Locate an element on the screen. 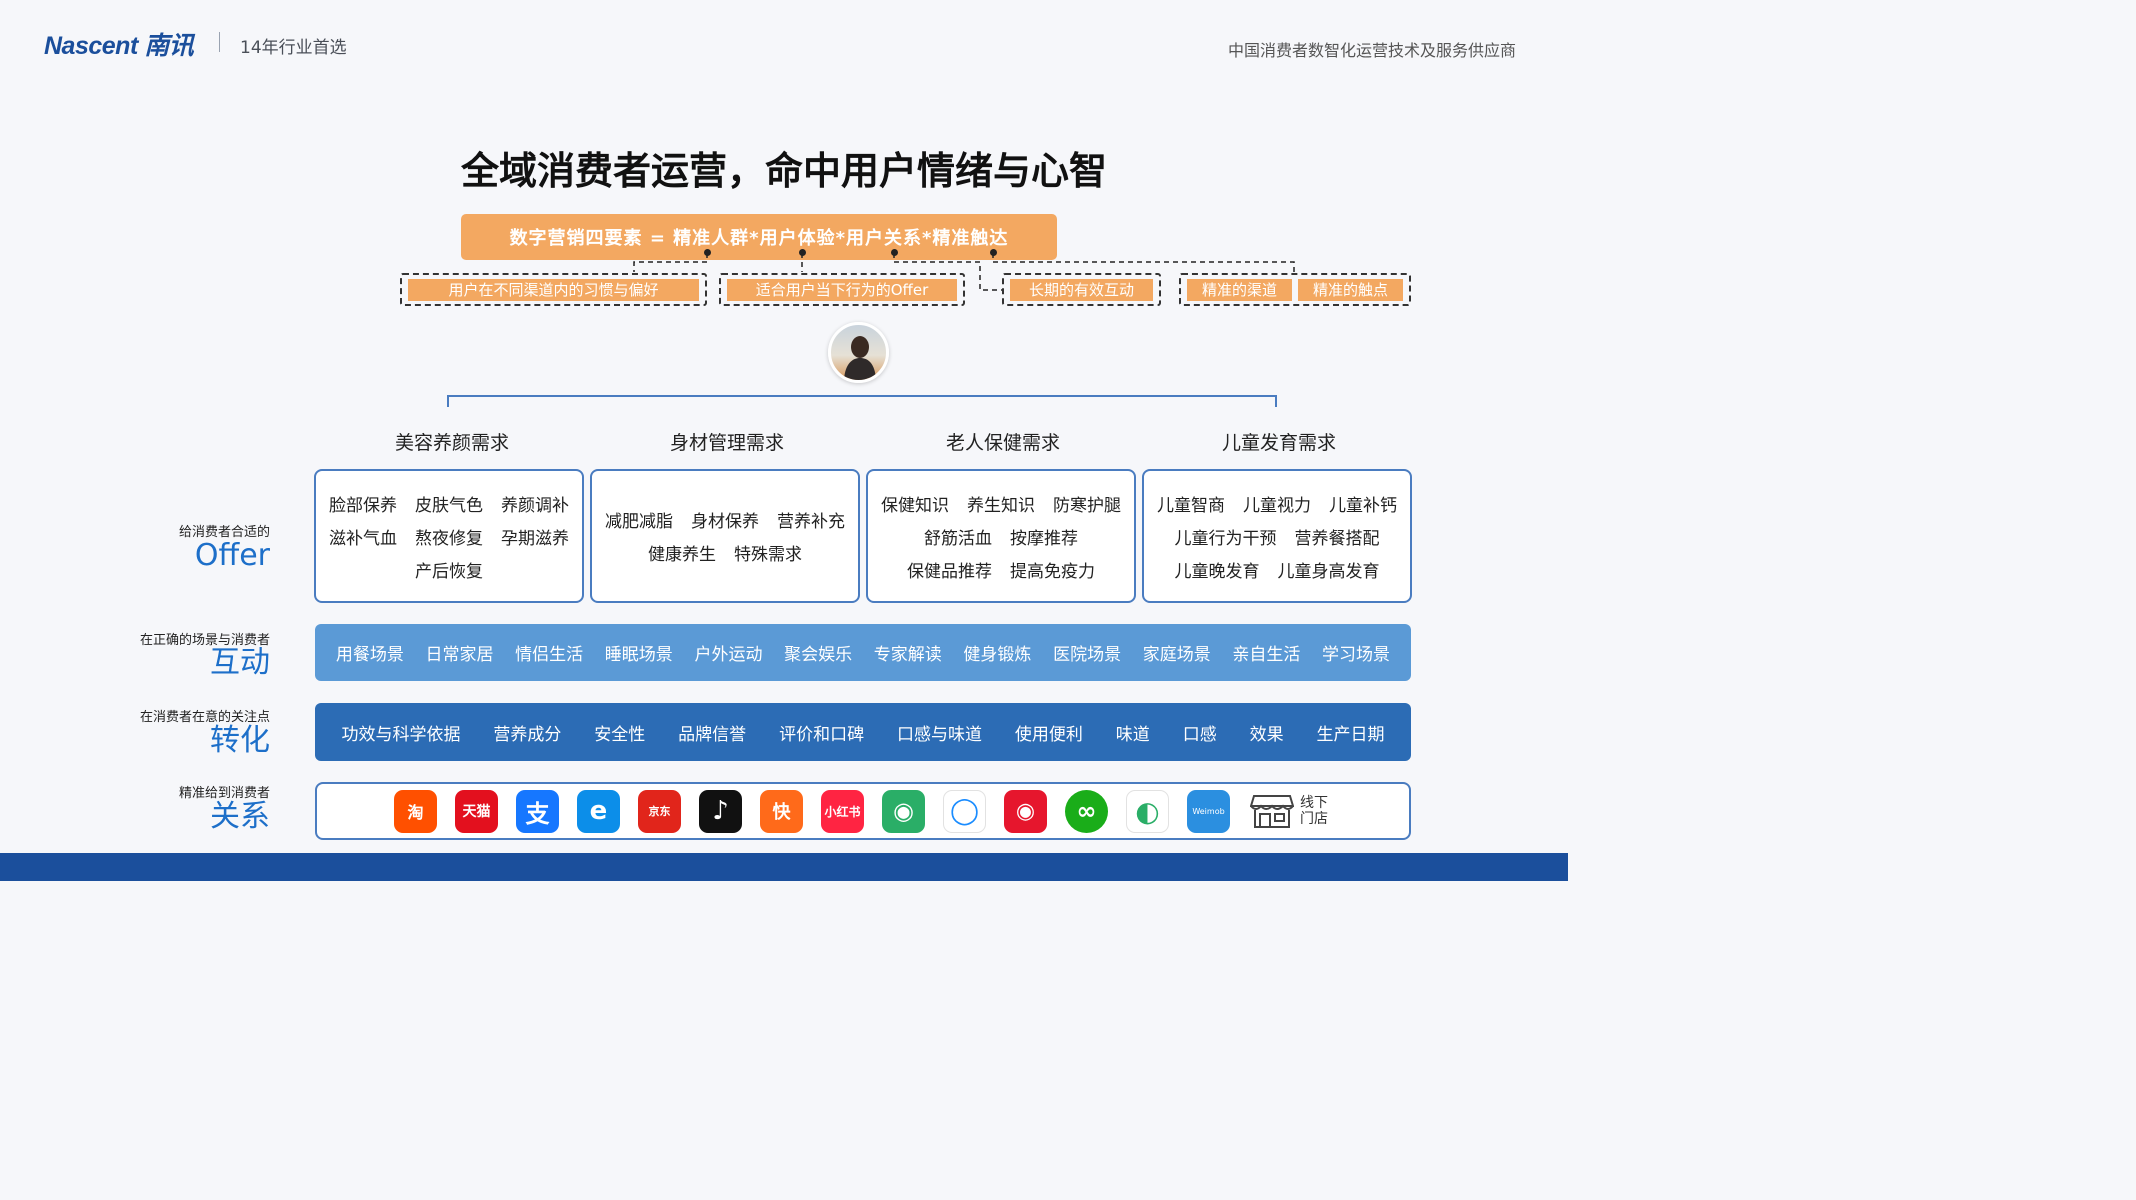 The image size is (2136, 1200). douyin-icon: ♪ is located at coordinates (720, 811).